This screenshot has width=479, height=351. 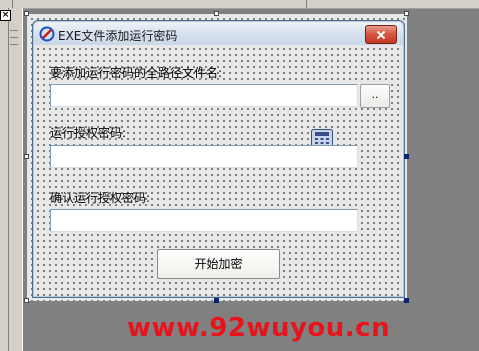 I want to click on confirm-password-label: 确认运行授权密码:, so click(x=100, y=198).